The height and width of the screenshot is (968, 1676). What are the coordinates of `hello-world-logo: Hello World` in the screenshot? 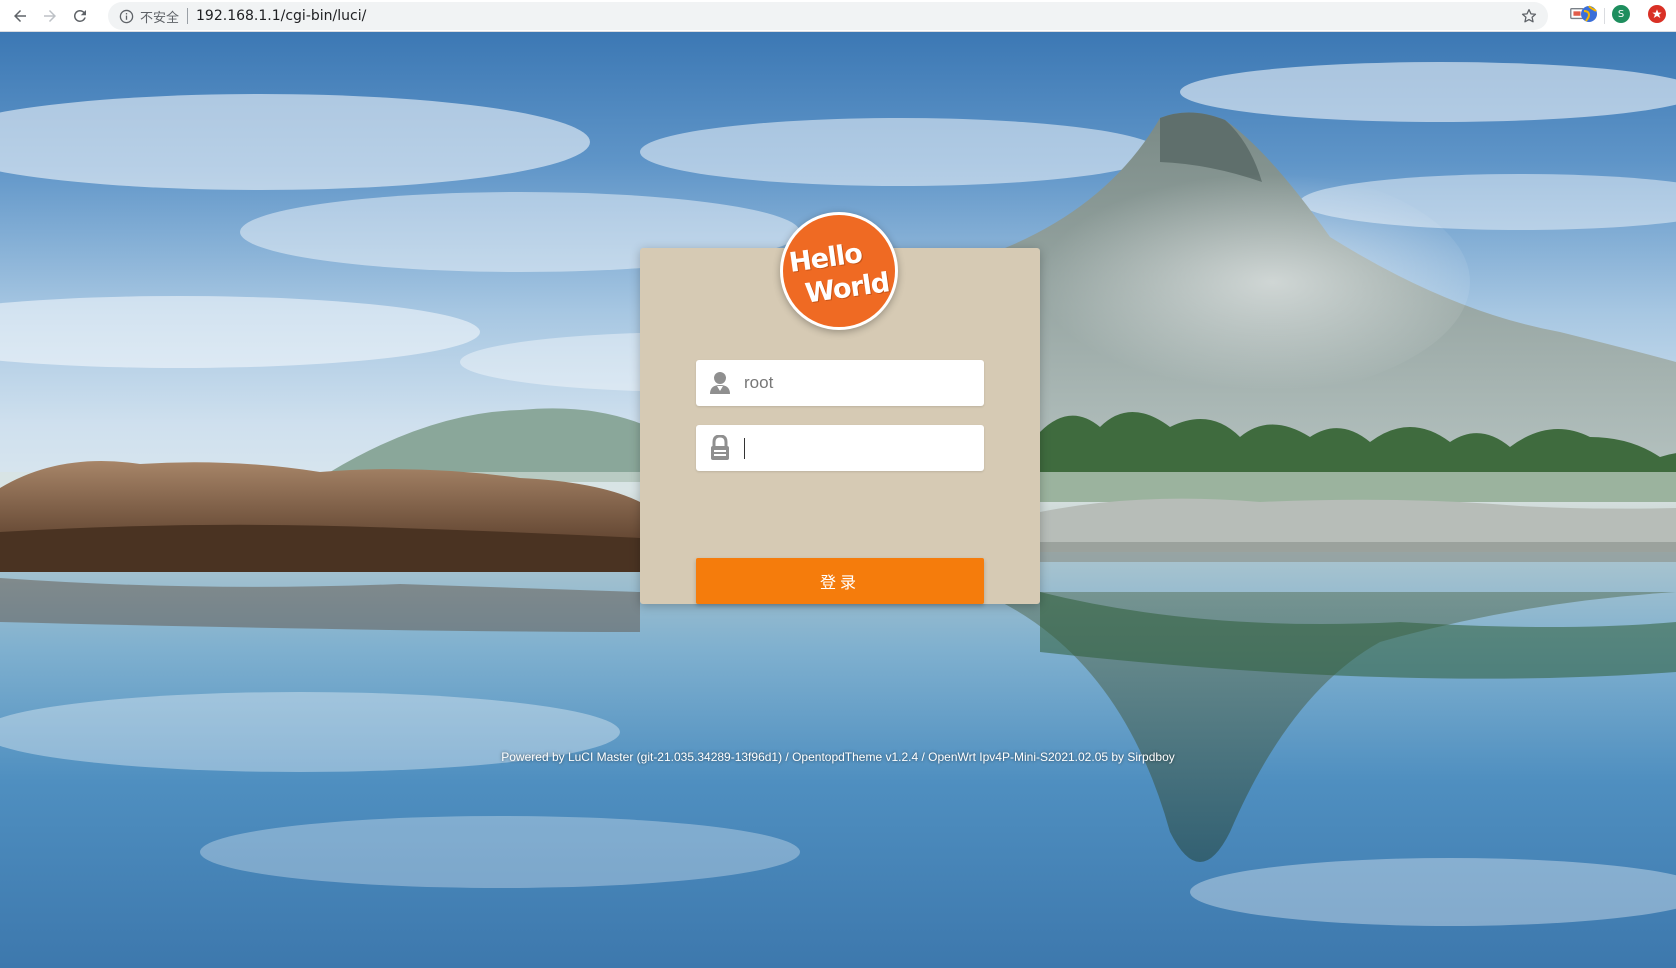 It's located at (839, 271).